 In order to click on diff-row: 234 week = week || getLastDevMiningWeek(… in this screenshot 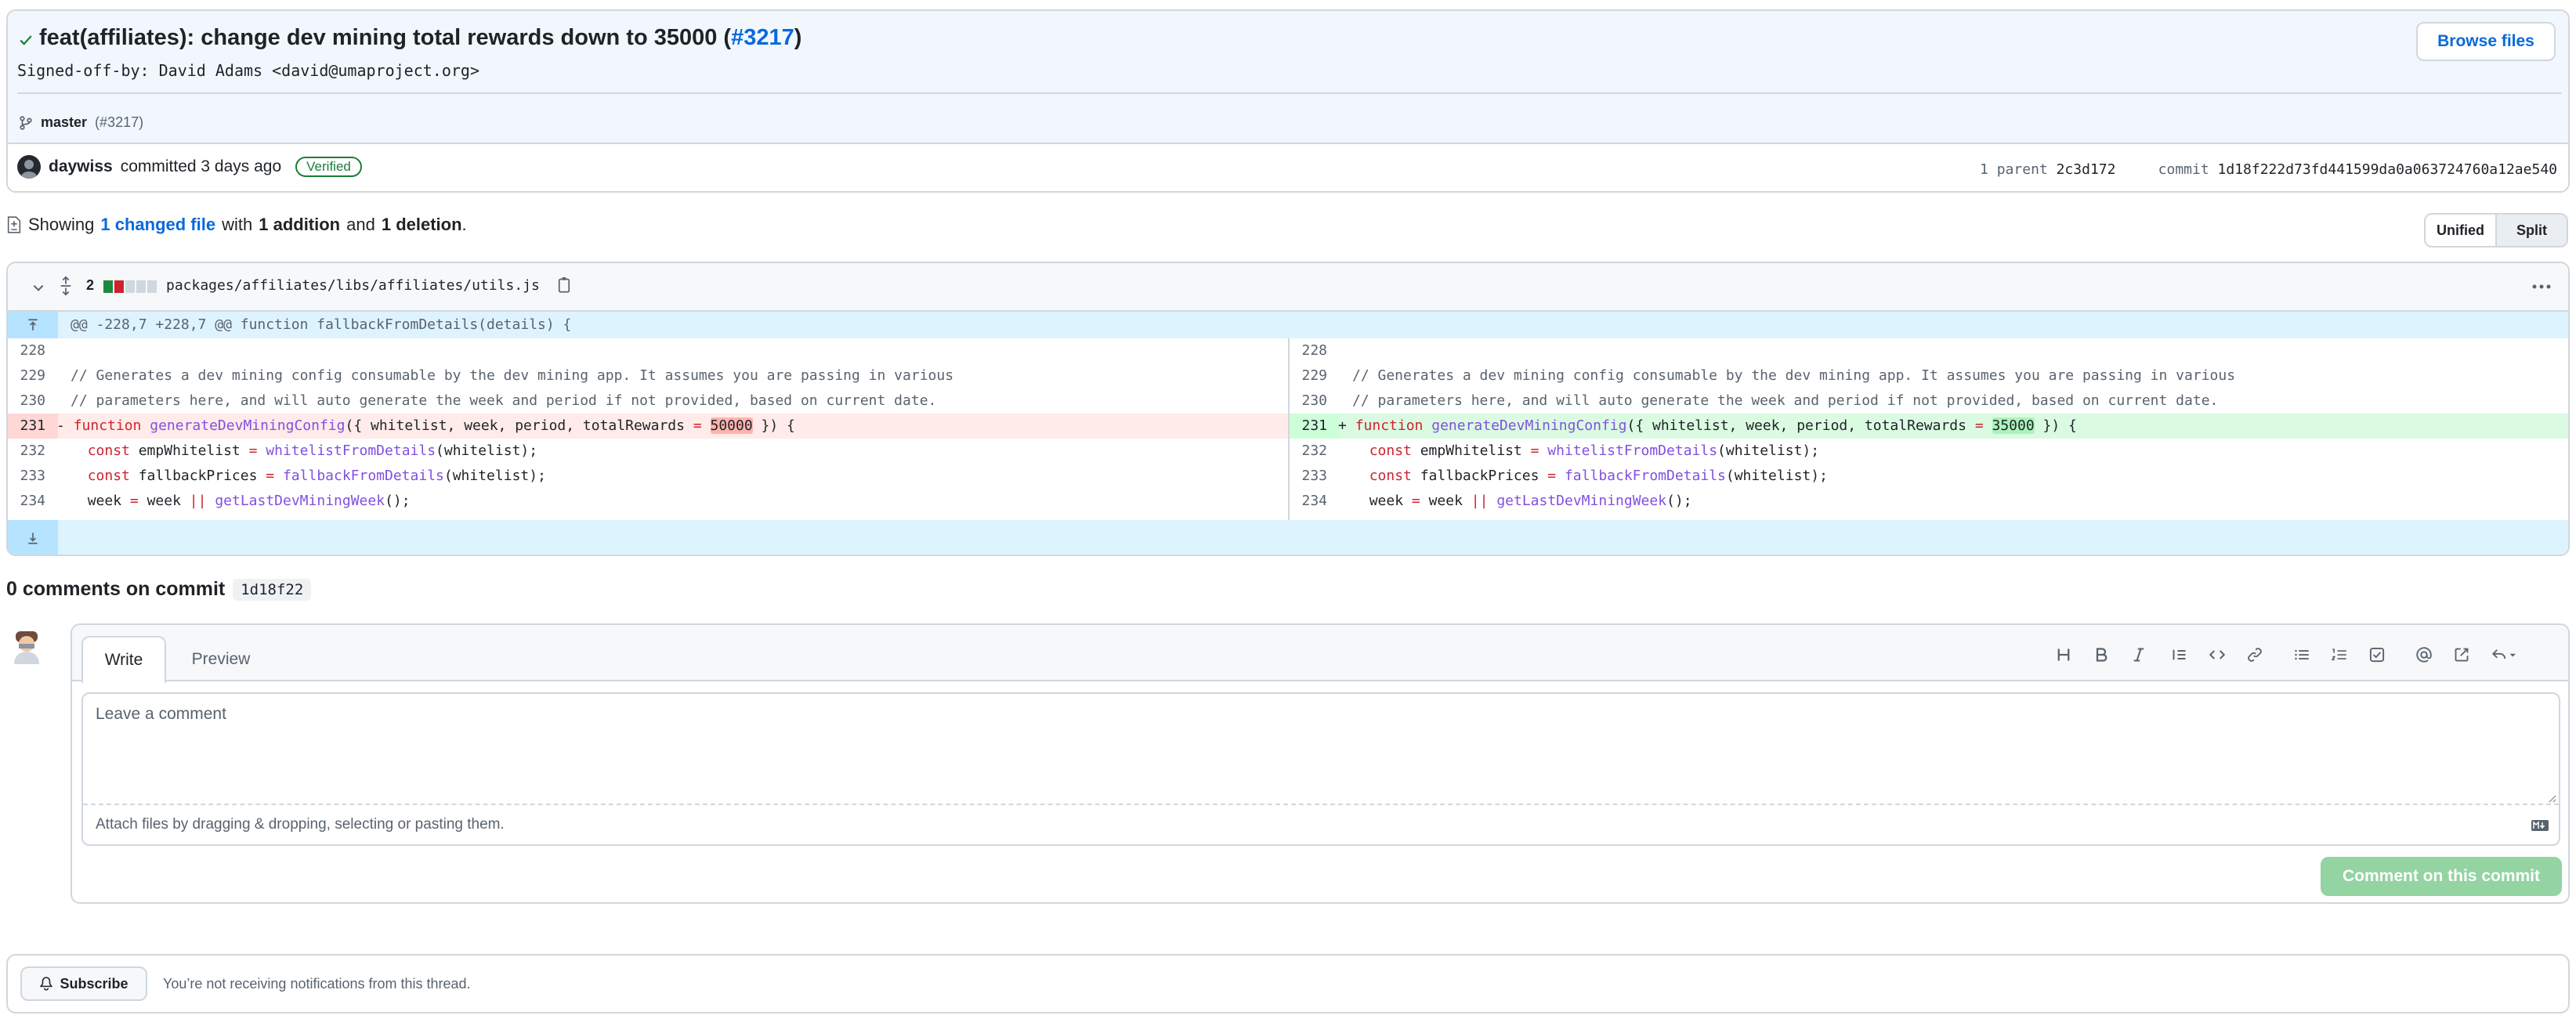, I will do `click(1929, 501)`.